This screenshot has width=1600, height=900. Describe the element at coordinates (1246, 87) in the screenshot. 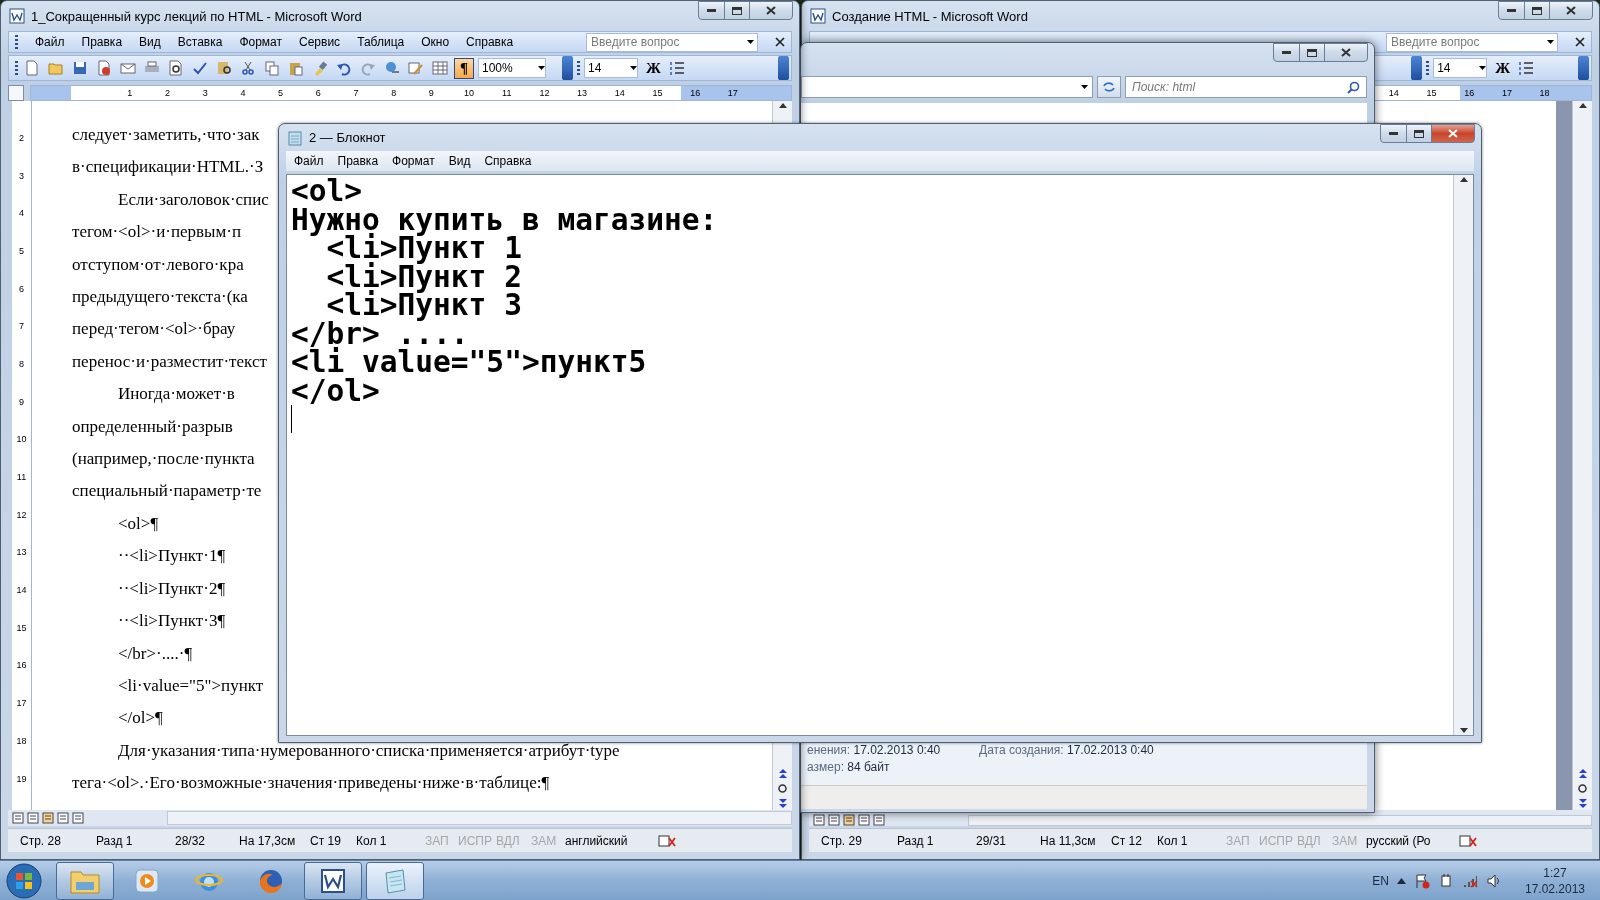

I see `search-field: Поиск: html` at that location.